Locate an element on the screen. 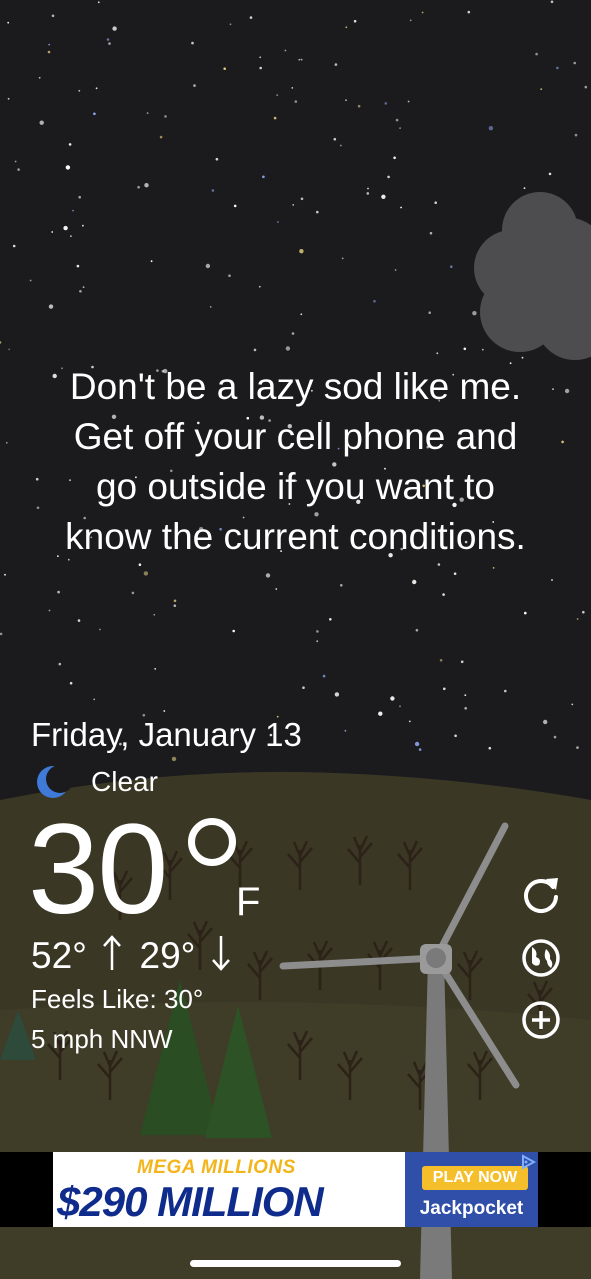  high-low-row: 52° 29° is located at coordinates (131, 955).